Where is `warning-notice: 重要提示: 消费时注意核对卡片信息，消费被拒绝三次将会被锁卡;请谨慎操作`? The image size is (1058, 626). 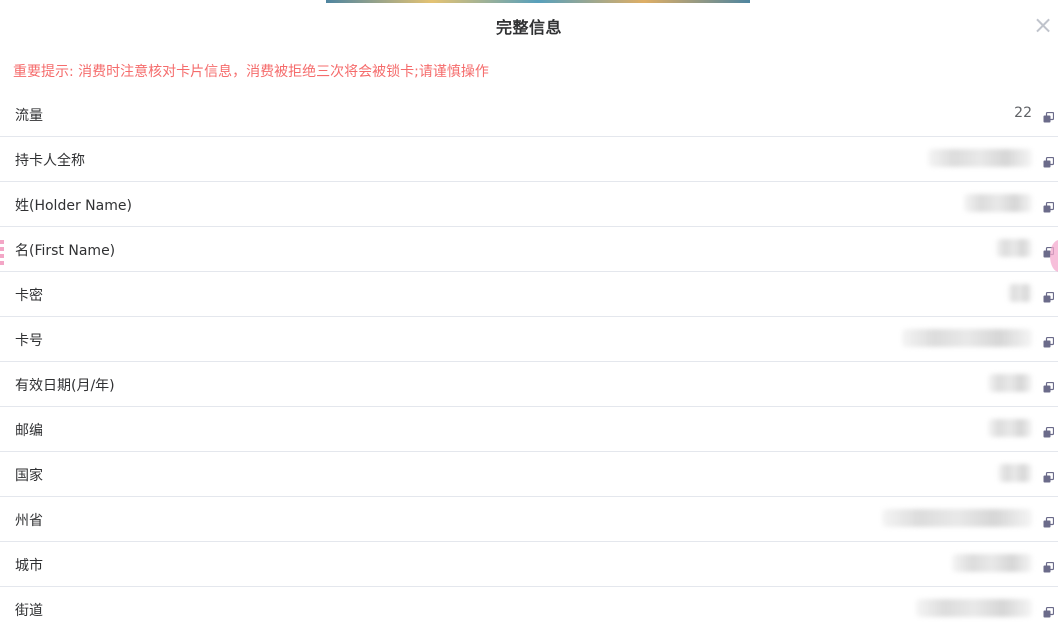
warning-notice: 重要提示: 消费时注意核对卡片信息，消费被拒绝三次将会被锁卡;请谨慎操作 is located at coordinates (251, 72).